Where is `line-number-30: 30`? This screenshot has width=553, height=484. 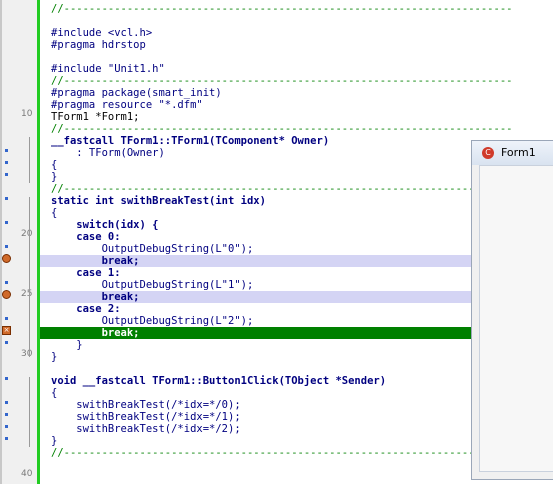
line-number-30: 30 is located at coordinates (27, 354).